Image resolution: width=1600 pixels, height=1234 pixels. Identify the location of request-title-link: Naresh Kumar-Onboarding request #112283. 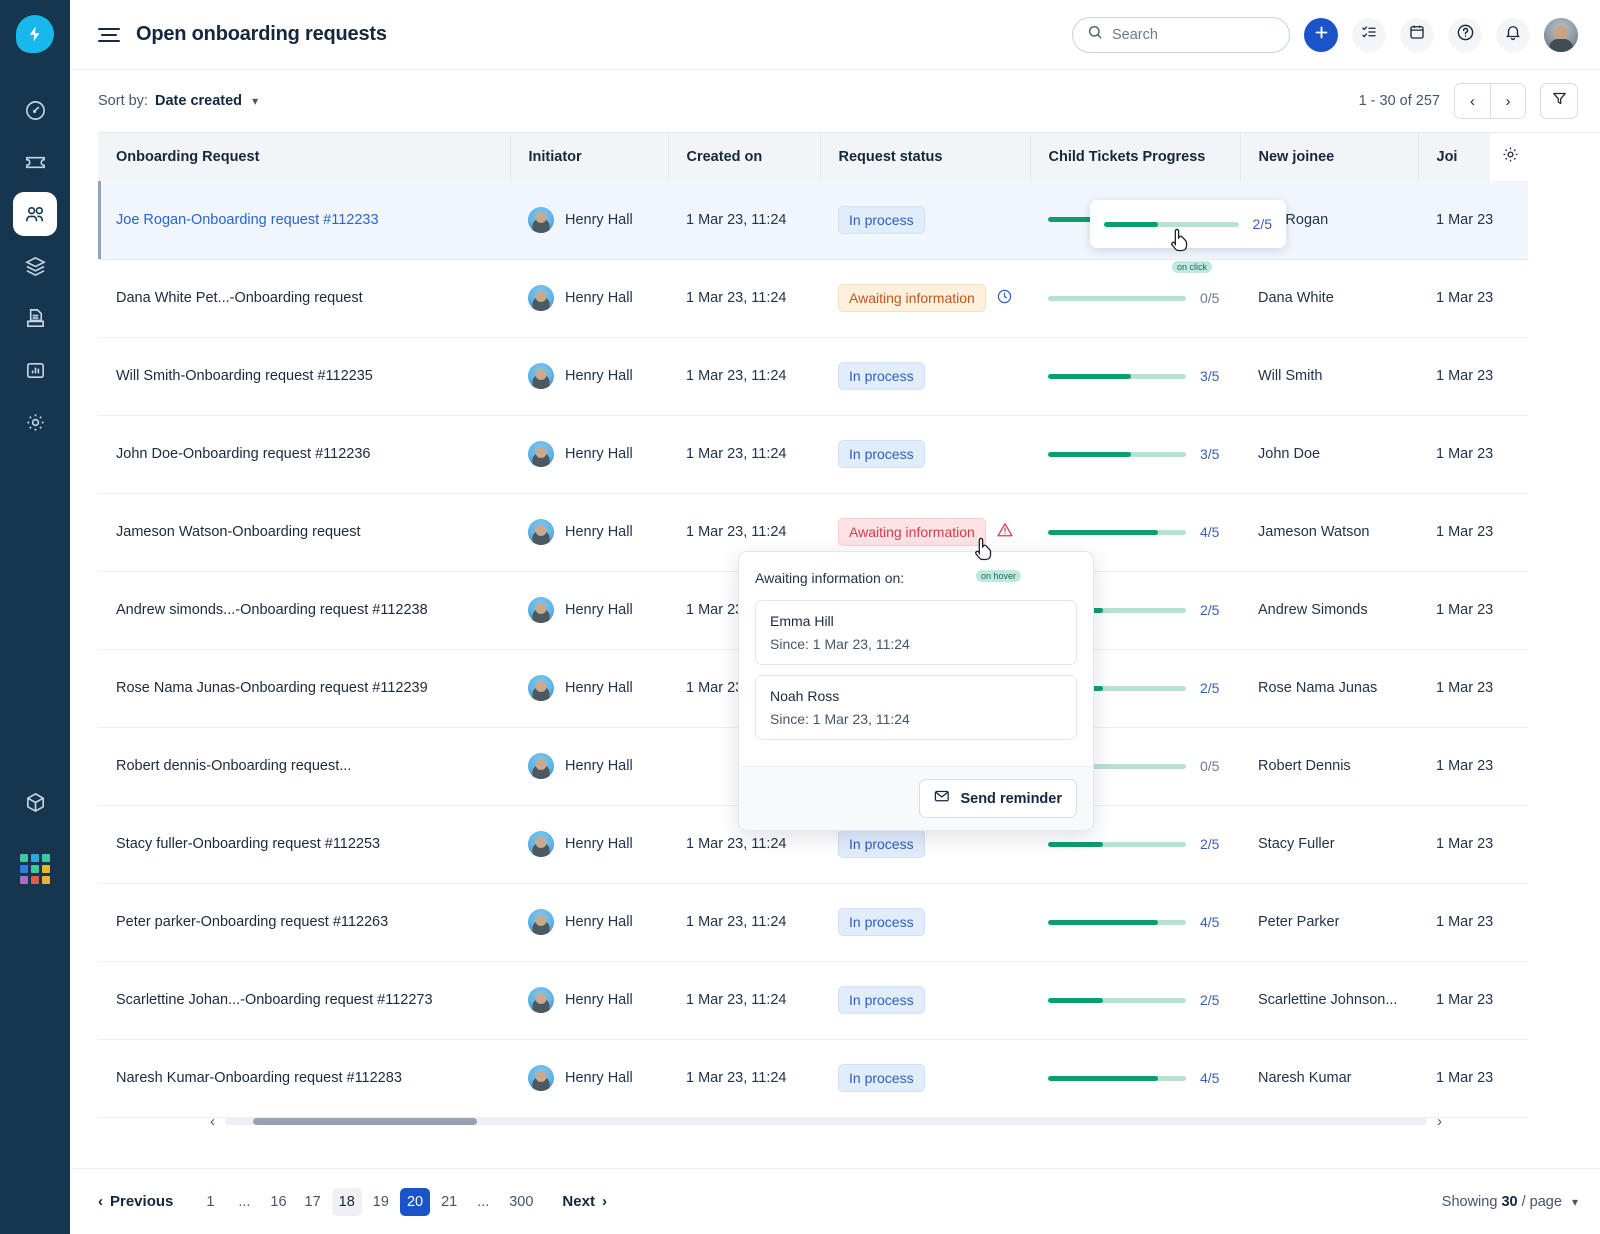
(259, 1078).